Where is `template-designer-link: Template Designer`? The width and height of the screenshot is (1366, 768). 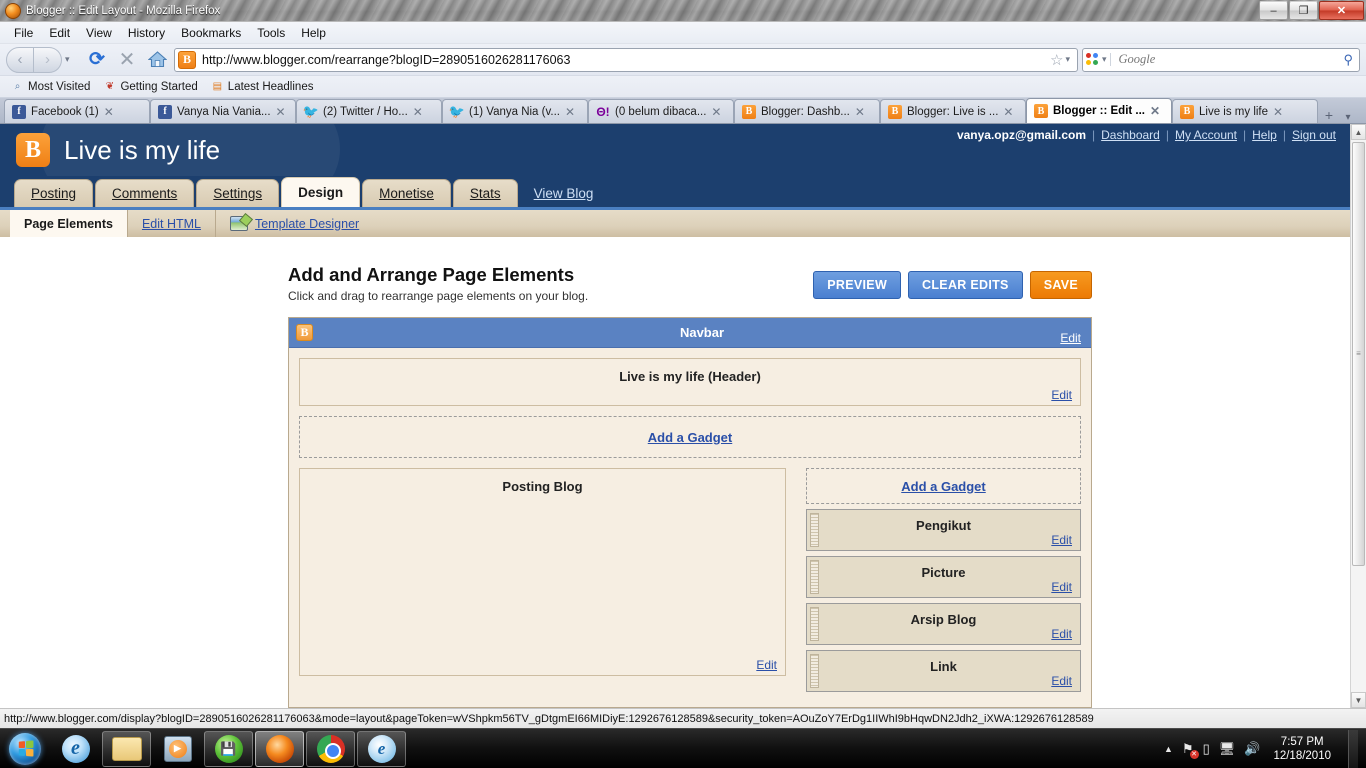
template-designer-link: Template Designer is located at coordinates (307, 224).